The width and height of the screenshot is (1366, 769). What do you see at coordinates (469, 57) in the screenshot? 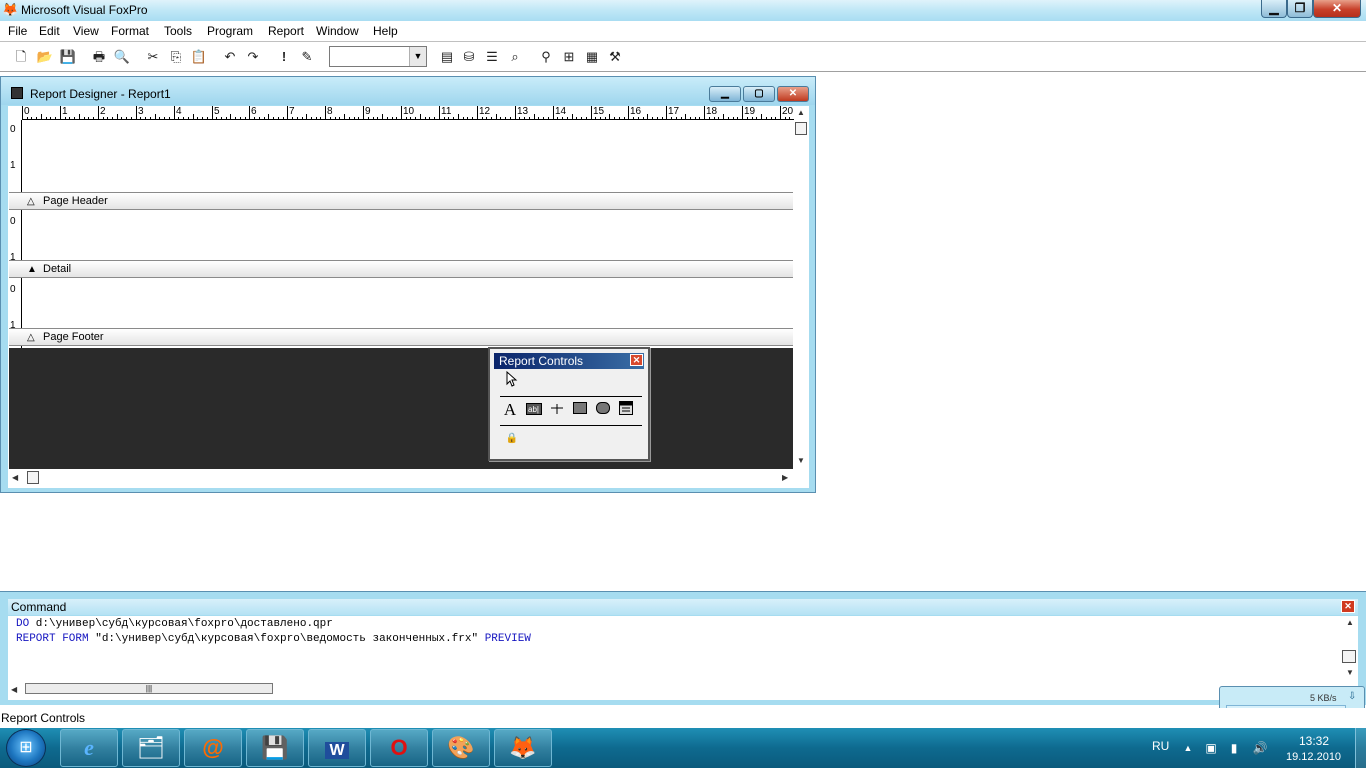
I see `data-session-icon: ⛁` at bounding box center [469, 57].